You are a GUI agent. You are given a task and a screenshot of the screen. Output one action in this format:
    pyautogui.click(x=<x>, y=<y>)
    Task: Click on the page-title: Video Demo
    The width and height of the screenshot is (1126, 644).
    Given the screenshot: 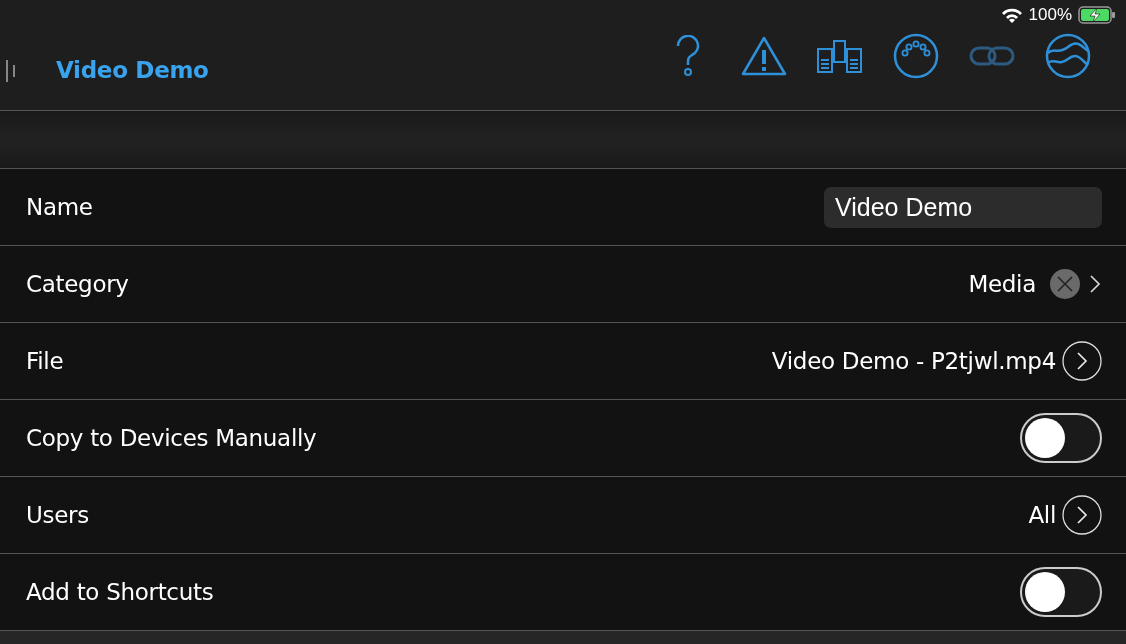 What is the action you would take?
    pyautogui.click(x=133, y=70)
    